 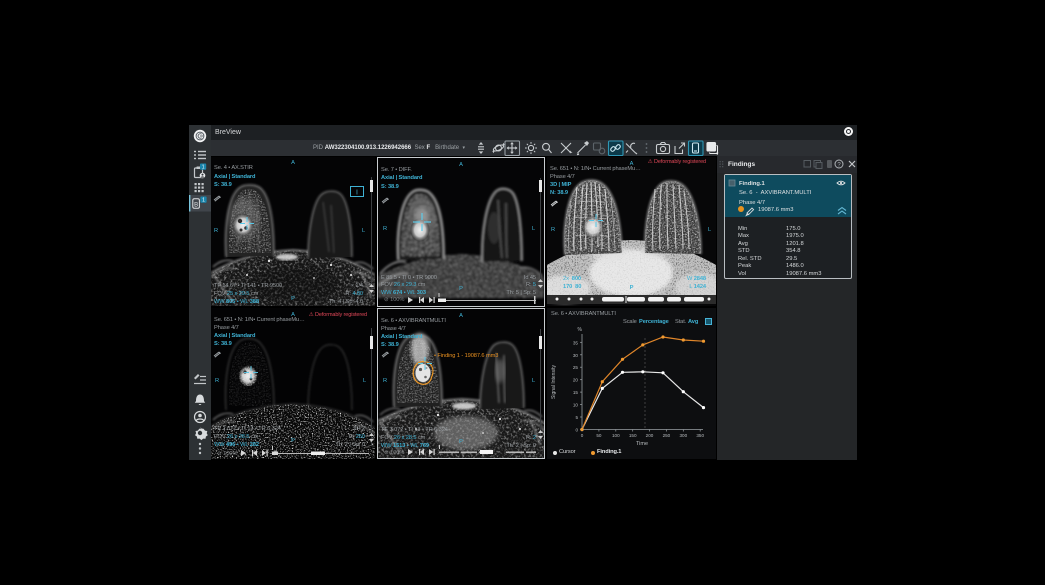 What do you see at coordinates (357, 193) in the screenshot?
I see `svg-text: I` at bounding box center [357, 193].